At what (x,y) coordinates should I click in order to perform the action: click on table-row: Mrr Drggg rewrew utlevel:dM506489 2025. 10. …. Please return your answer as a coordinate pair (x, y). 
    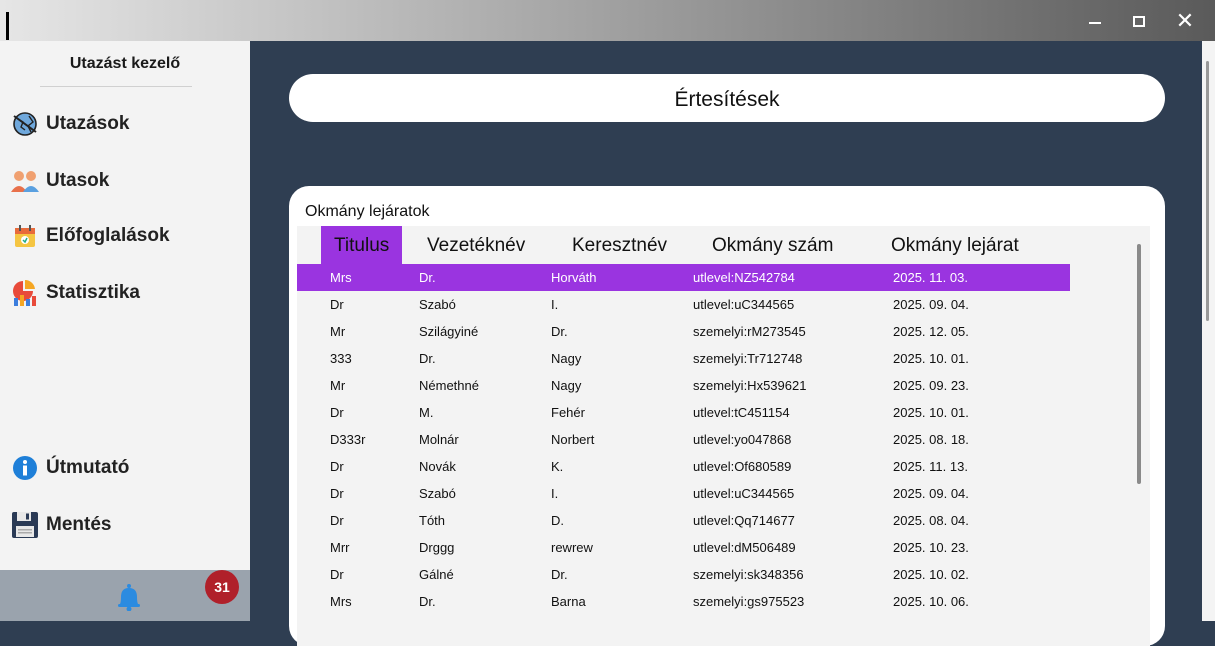
    Looking at the image, I should click on (683, 547).